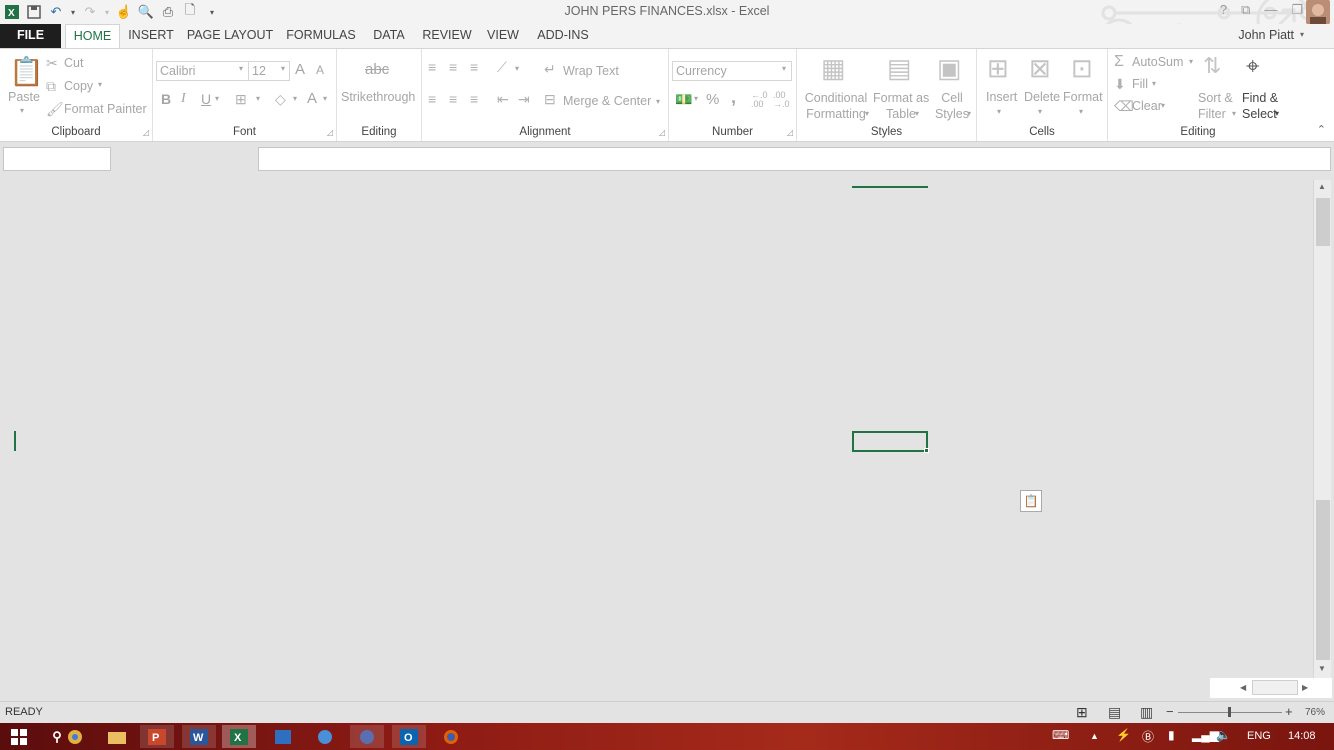 This screenshot has width=1334, height=750. I want to click on delete-cells-icon: ⊠, so click(1040, 68).